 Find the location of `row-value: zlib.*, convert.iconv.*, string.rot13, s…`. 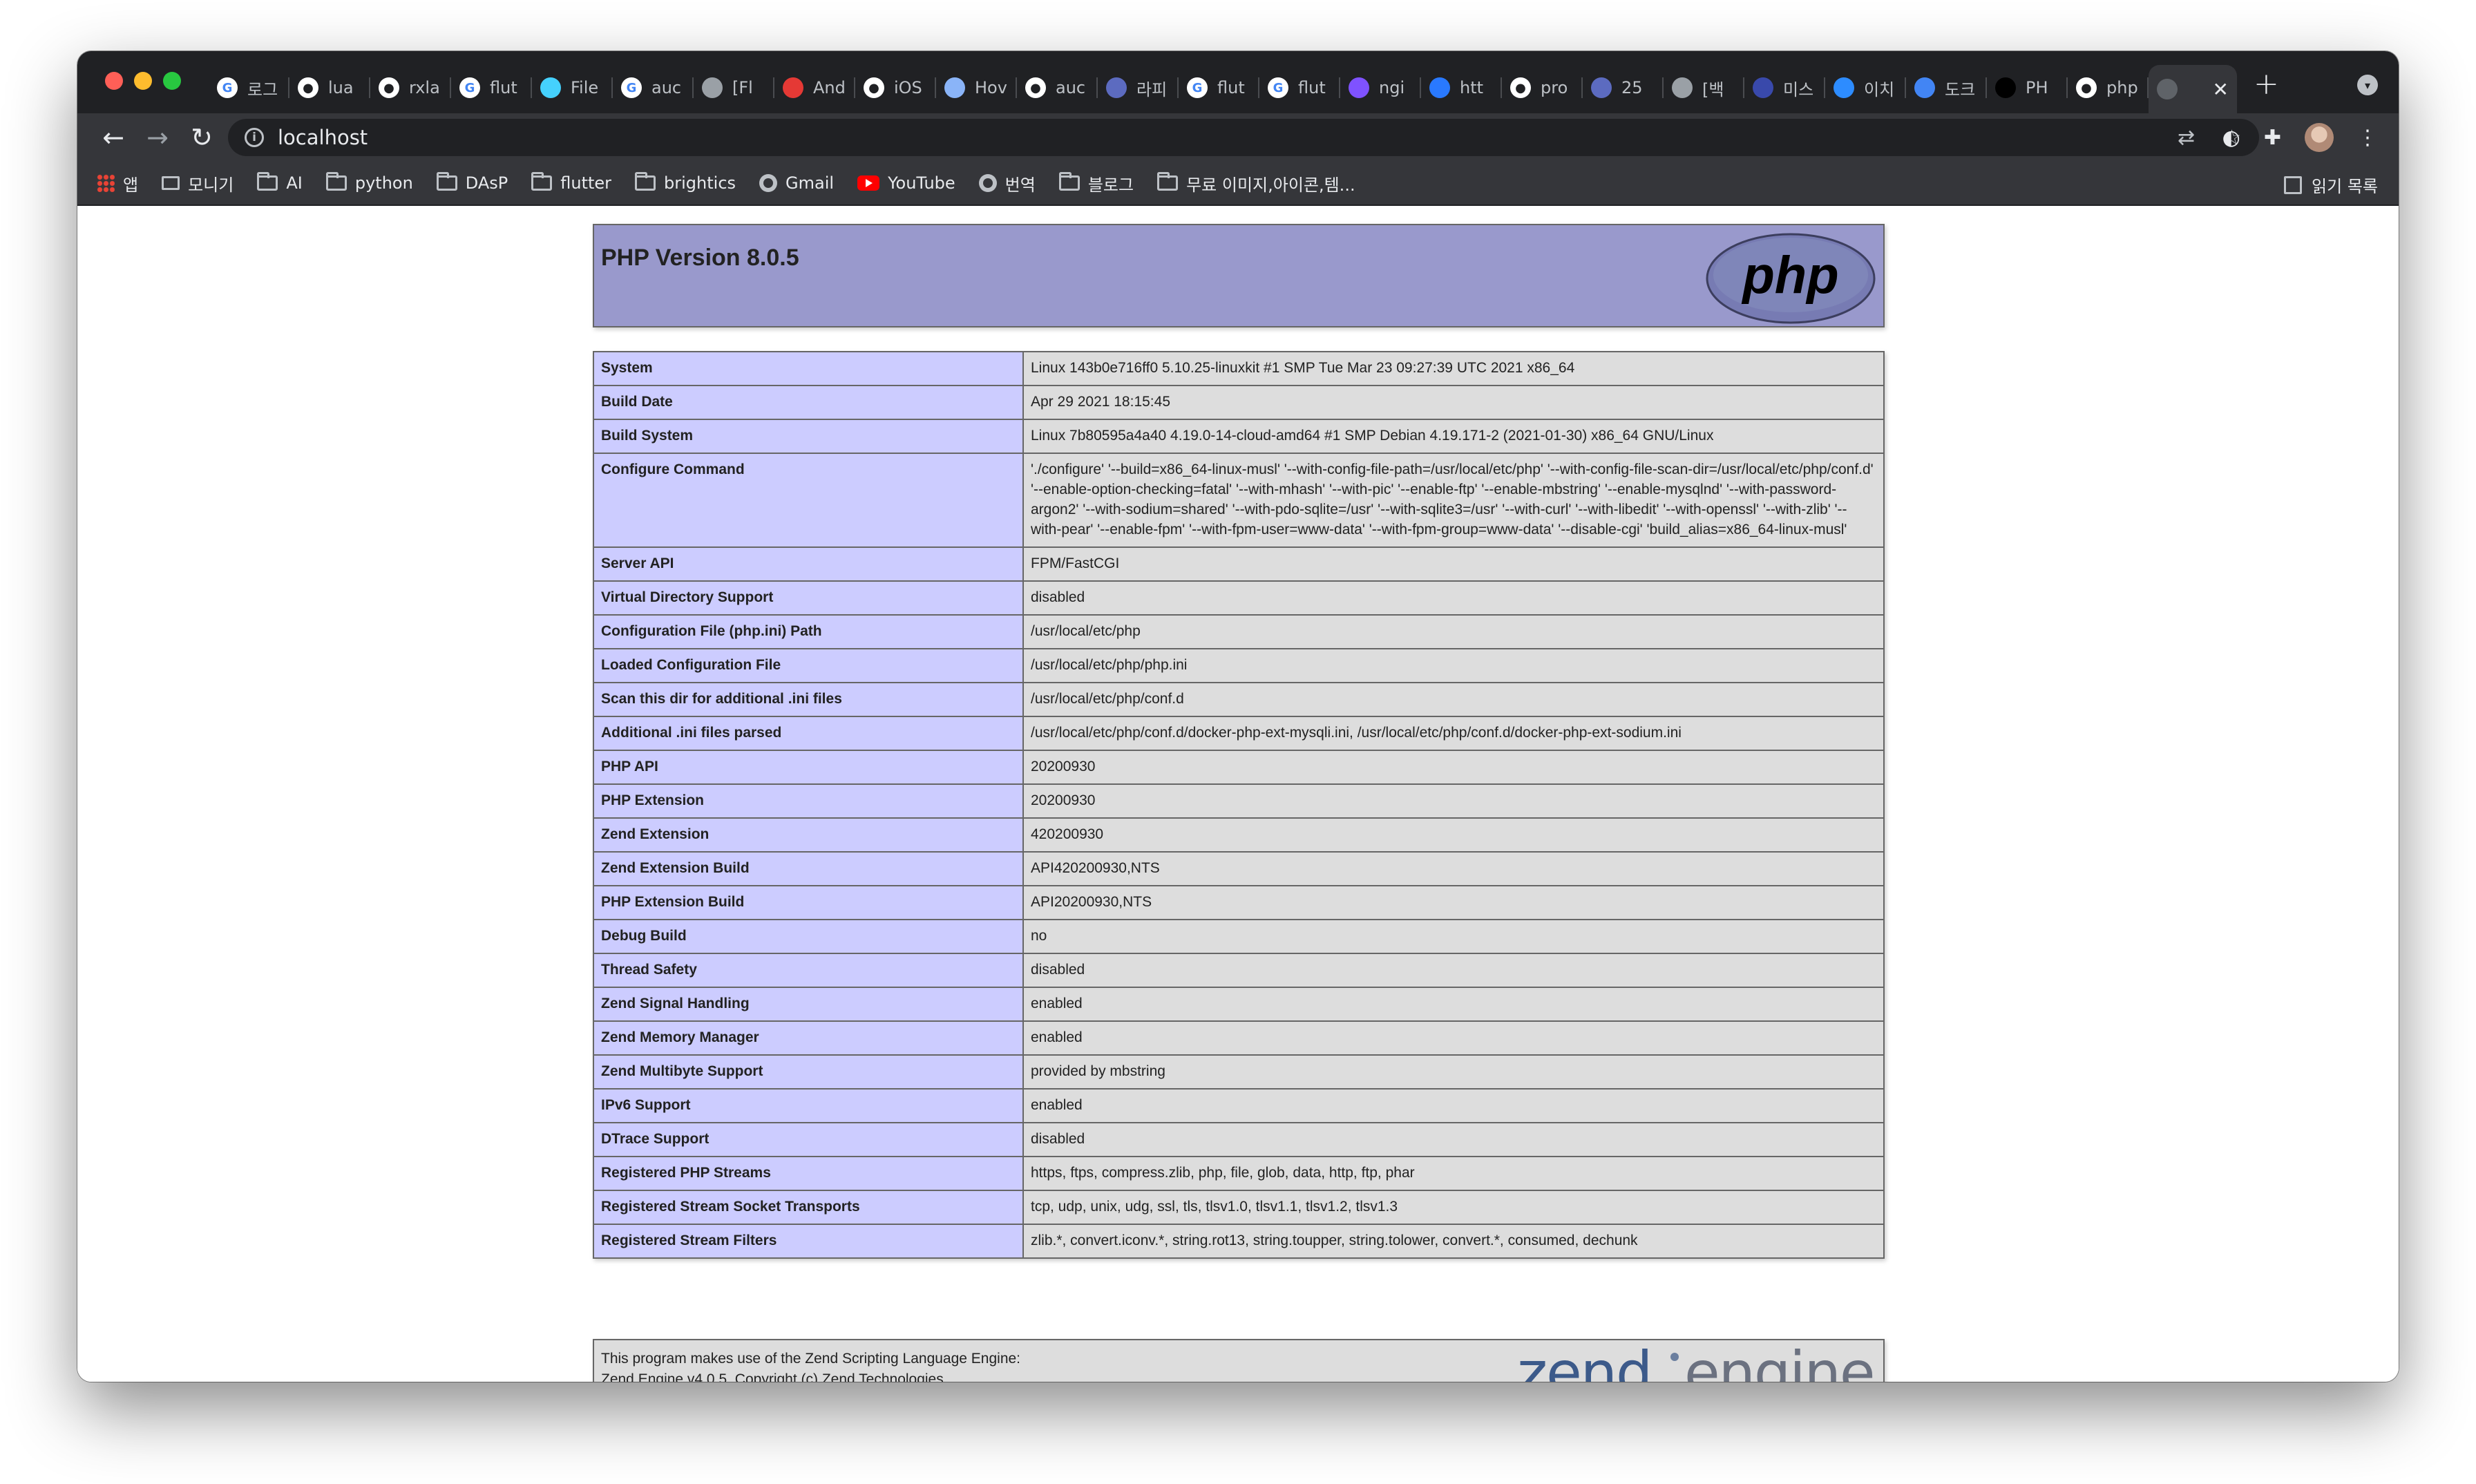

row-value: zlib.*, convert.iconv.*, string.rot13, s… is located at coordinates (1453, 1241).